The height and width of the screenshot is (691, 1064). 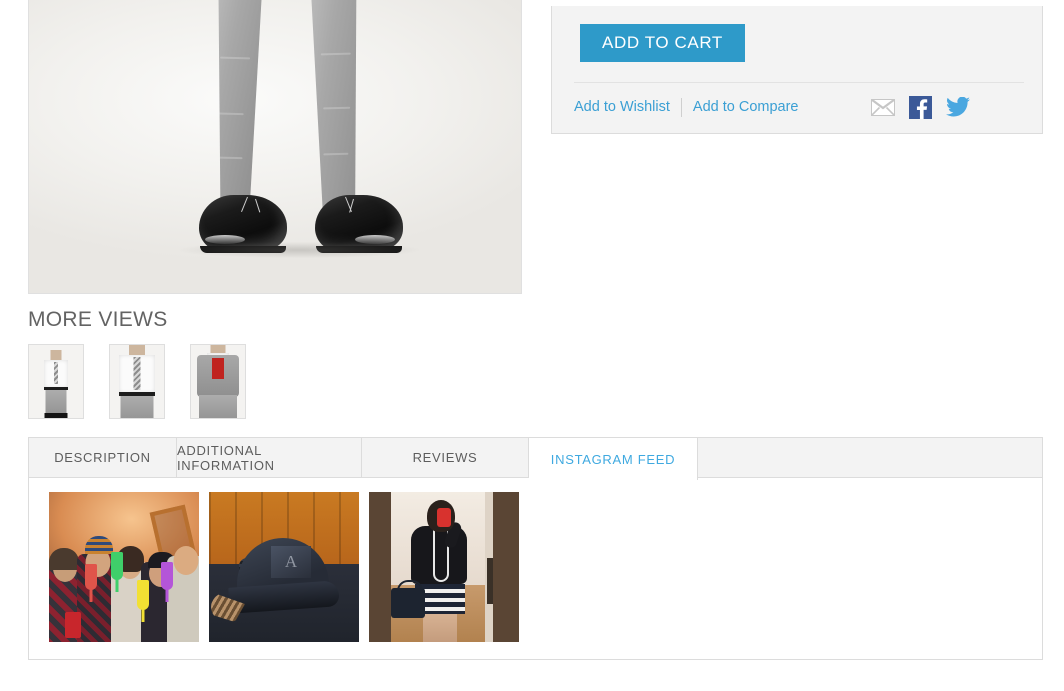 What do you see at coordinates (958, 107) in the screenshot?
I see `twitter-icon` at bounding box center [958, 107].